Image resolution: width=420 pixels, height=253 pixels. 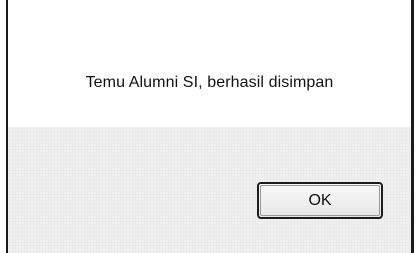 I want to click on ok-button: OK, so click(x=320, y=200).